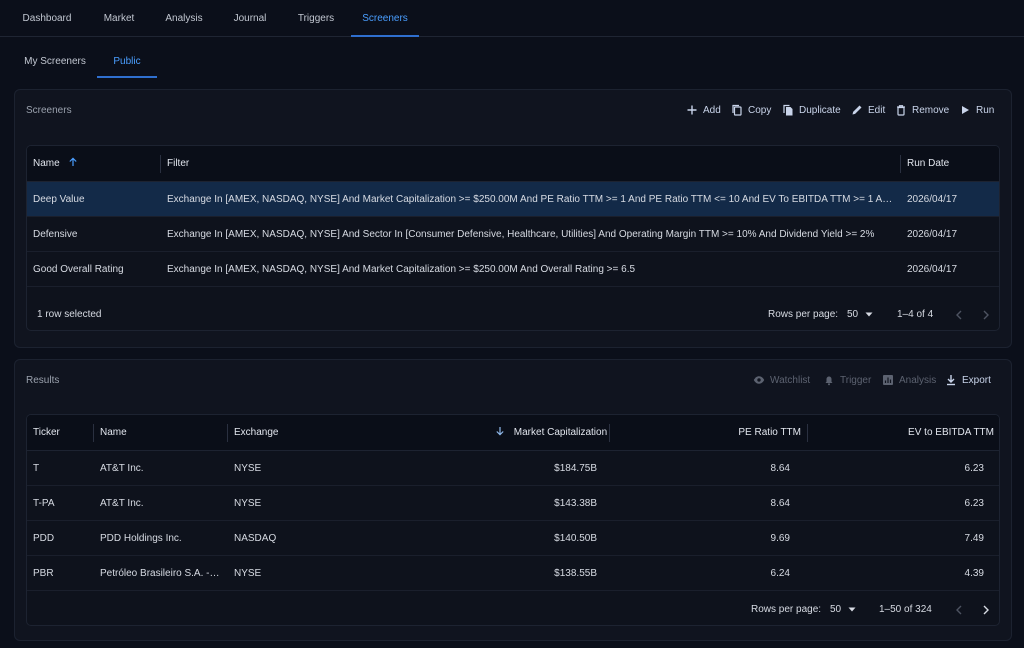 This screenshot has height=648, width=1024. I want to click on tab-analysis: Analysis, so click(184, 18).